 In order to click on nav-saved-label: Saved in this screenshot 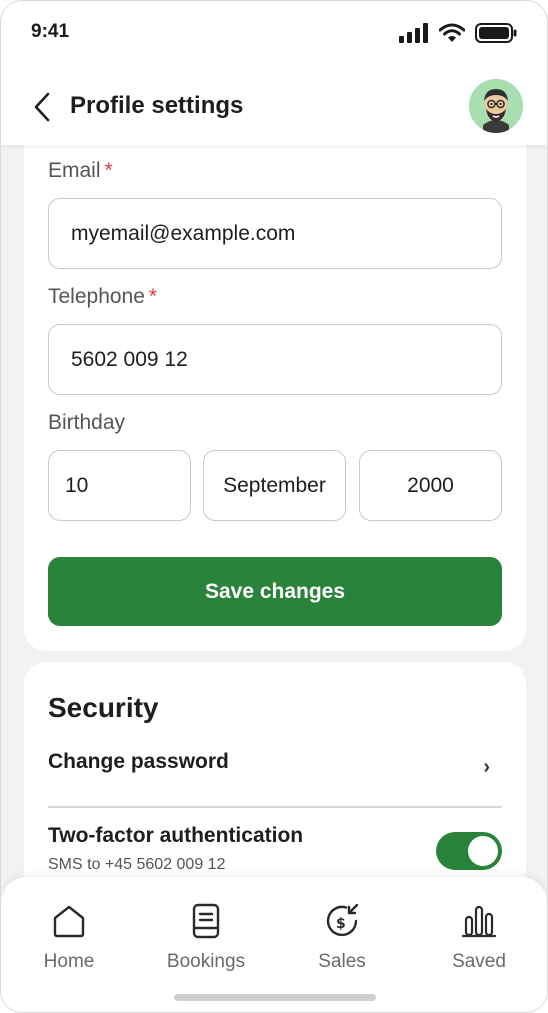, I will do `click(479, 961)`.